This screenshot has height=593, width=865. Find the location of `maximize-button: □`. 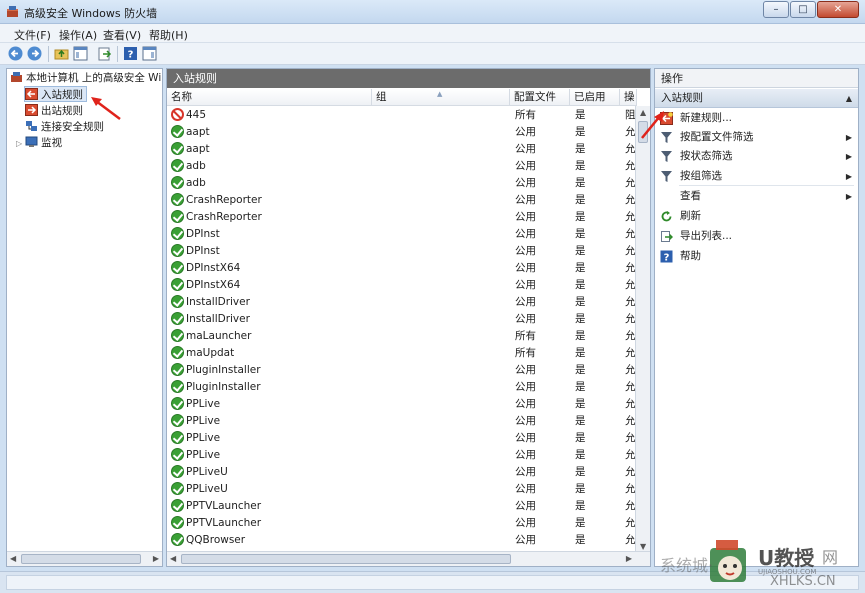

maximize-button: □ is located at coordinates (803, 9).